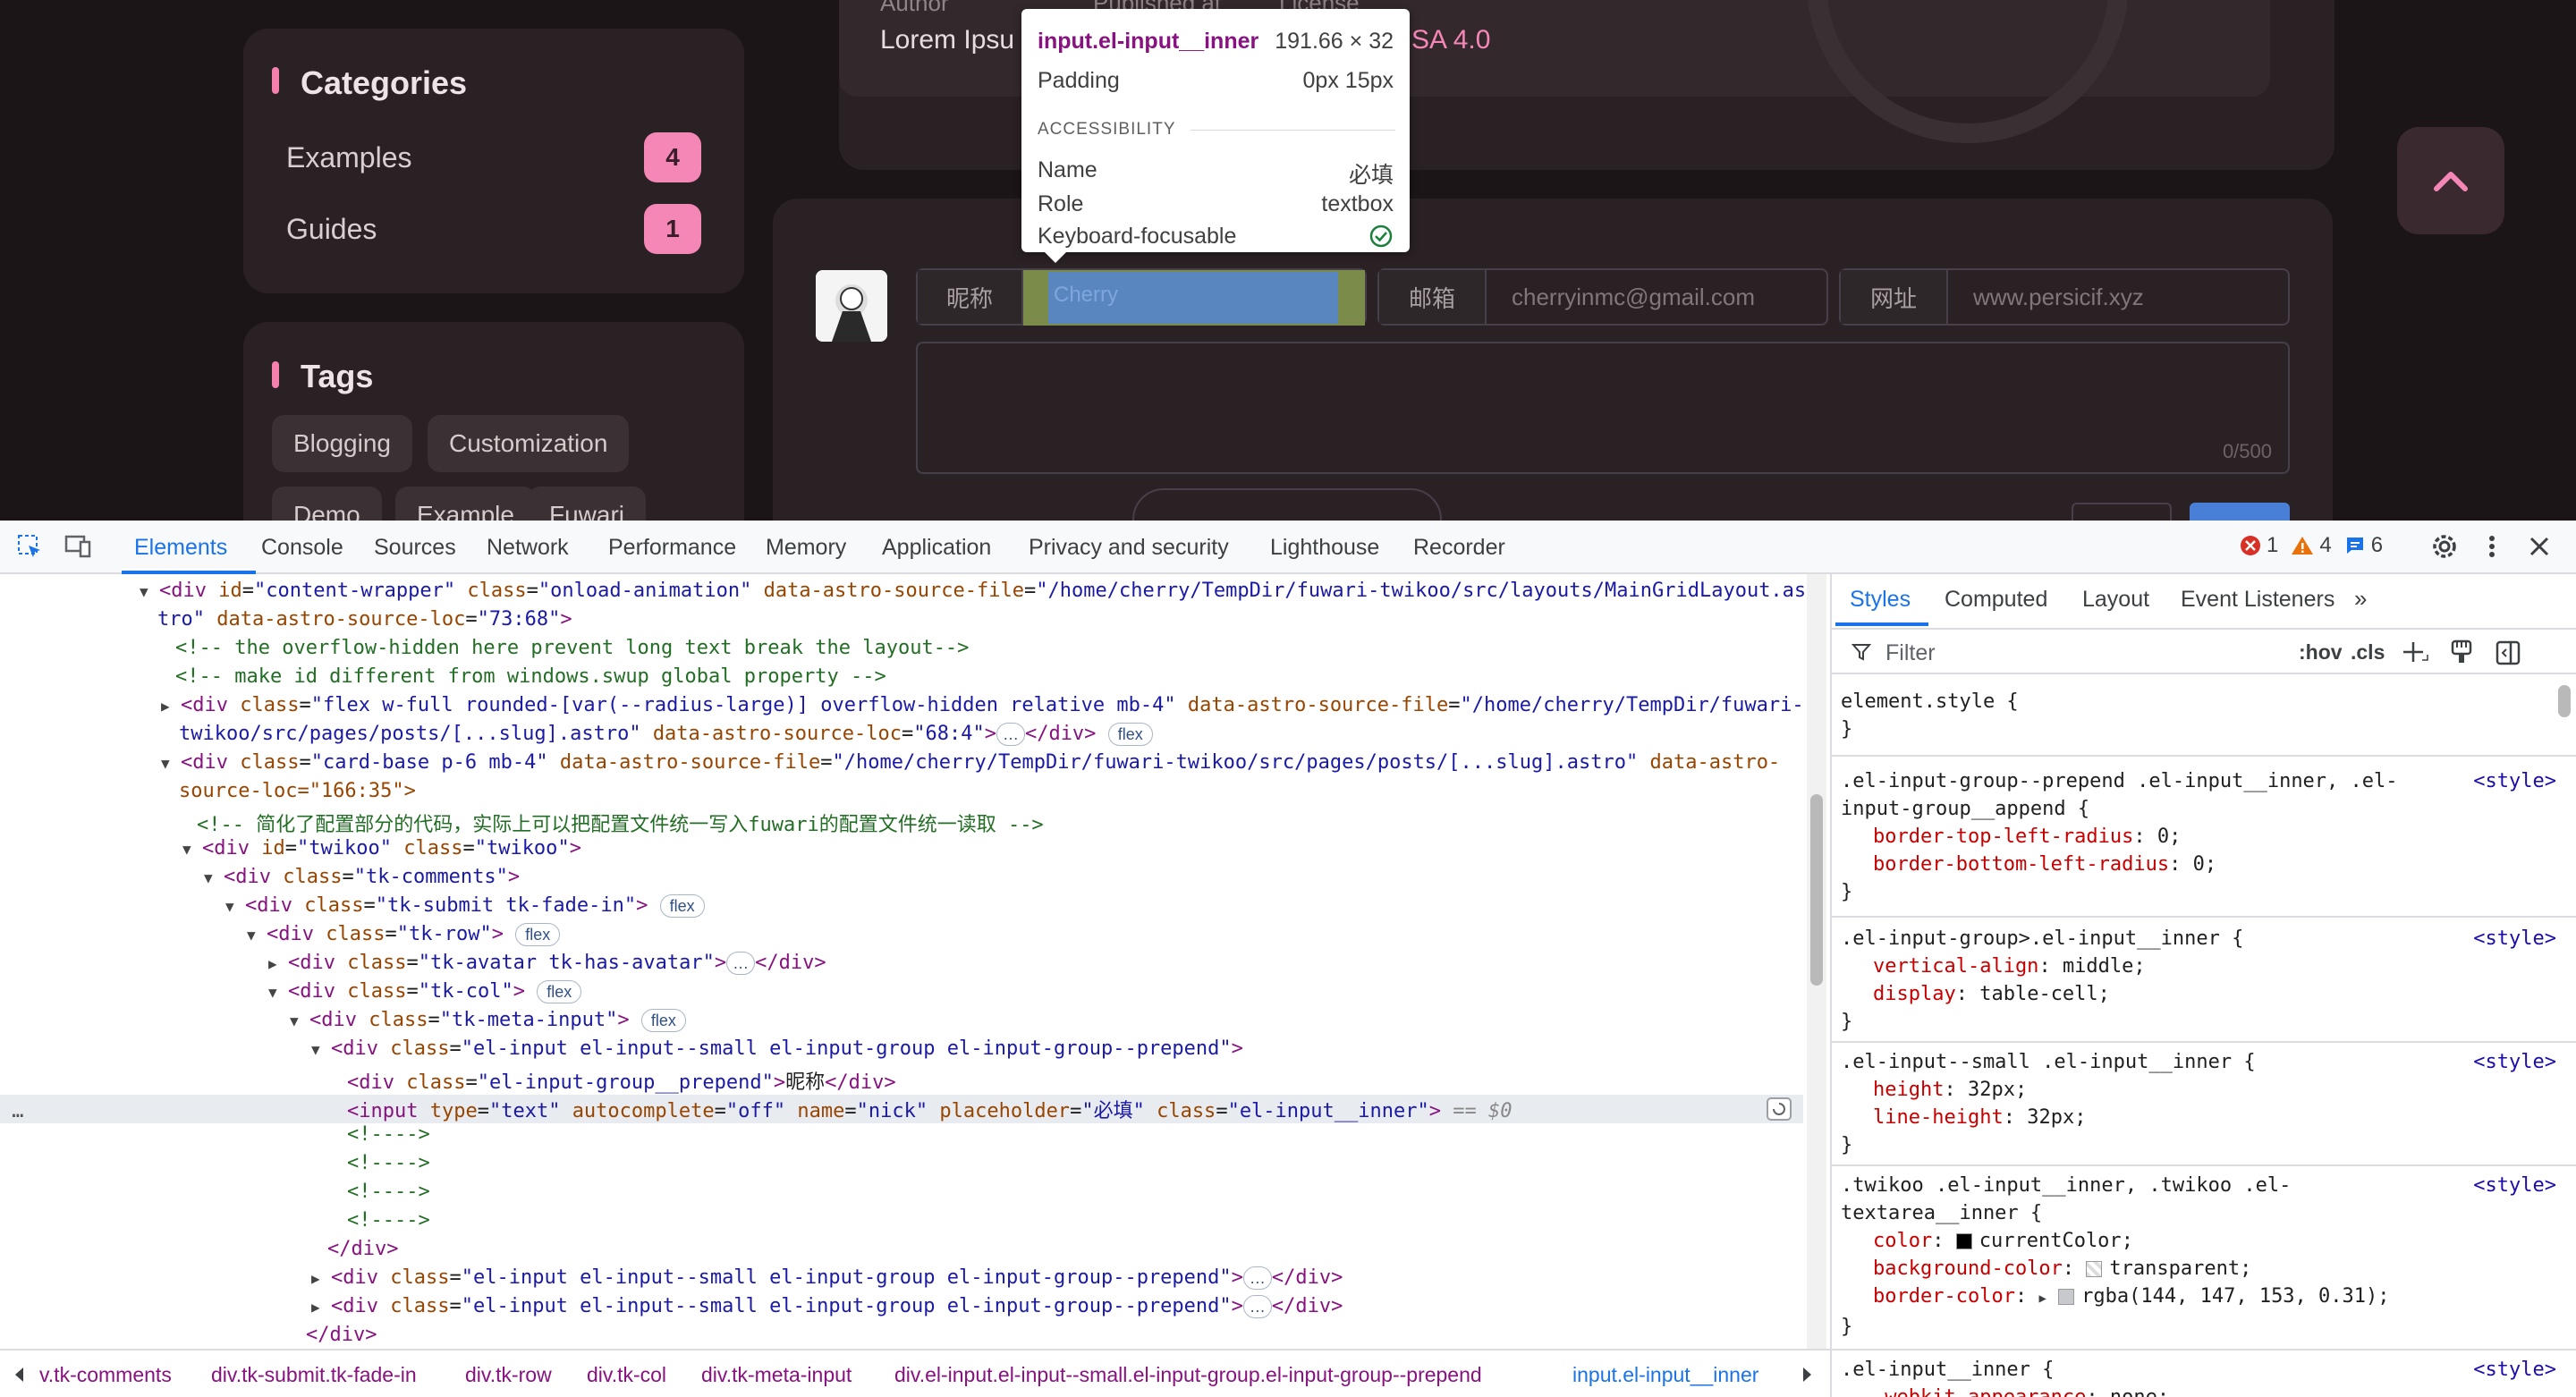 This screenshot has width=2576, height=1397. Describe the element at coordinates (1779, 1109) in the screenshot. I see `dom-node-action-icon` at that location.